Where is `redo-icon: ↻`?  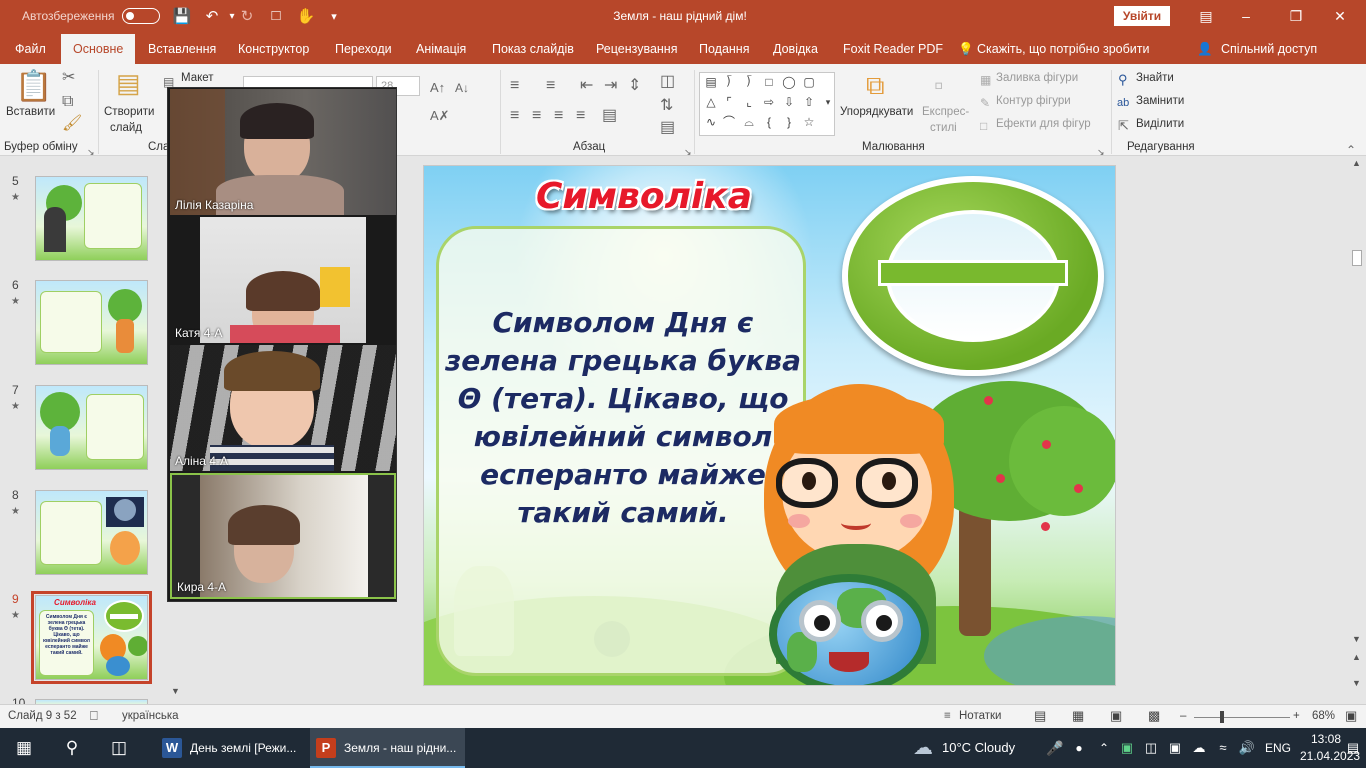
redo-icon: ↻ is located at coordinates (247, 16).